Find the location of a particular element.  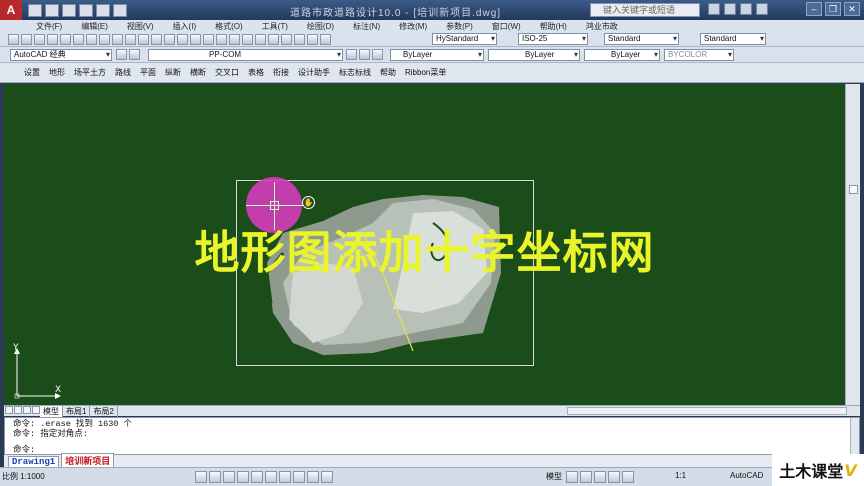

plugin-menu-item: 帮助 is located at coordinates (388, 72).